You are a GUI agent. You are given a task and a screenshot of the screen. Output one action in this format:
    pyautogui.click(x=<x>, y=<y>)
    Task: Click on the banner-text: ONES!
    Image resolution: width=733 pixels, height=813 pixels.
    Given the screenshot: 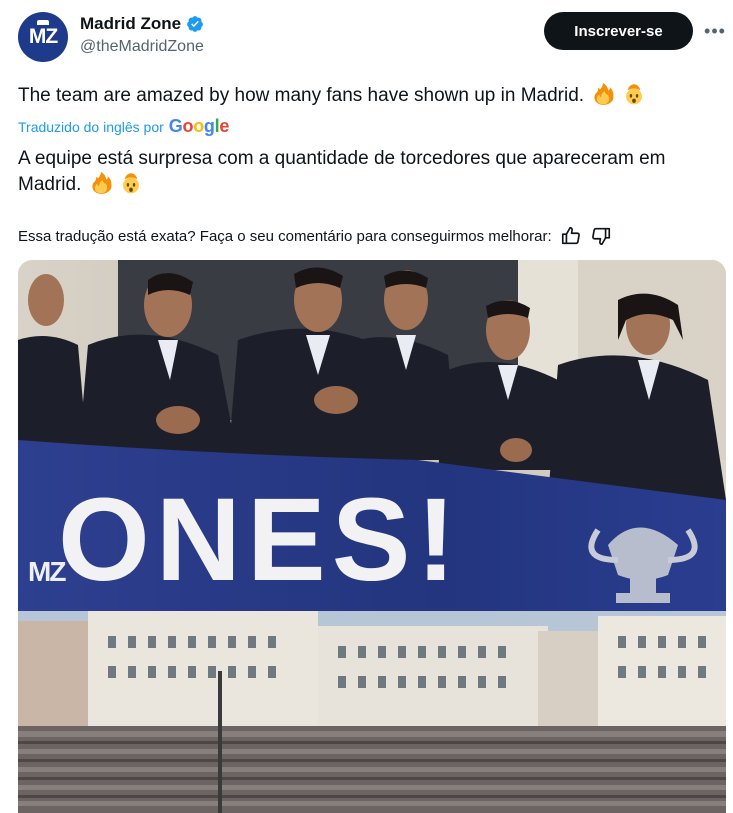 What is the action you would take?
    pyautogui.click(x=260, y=540)
    